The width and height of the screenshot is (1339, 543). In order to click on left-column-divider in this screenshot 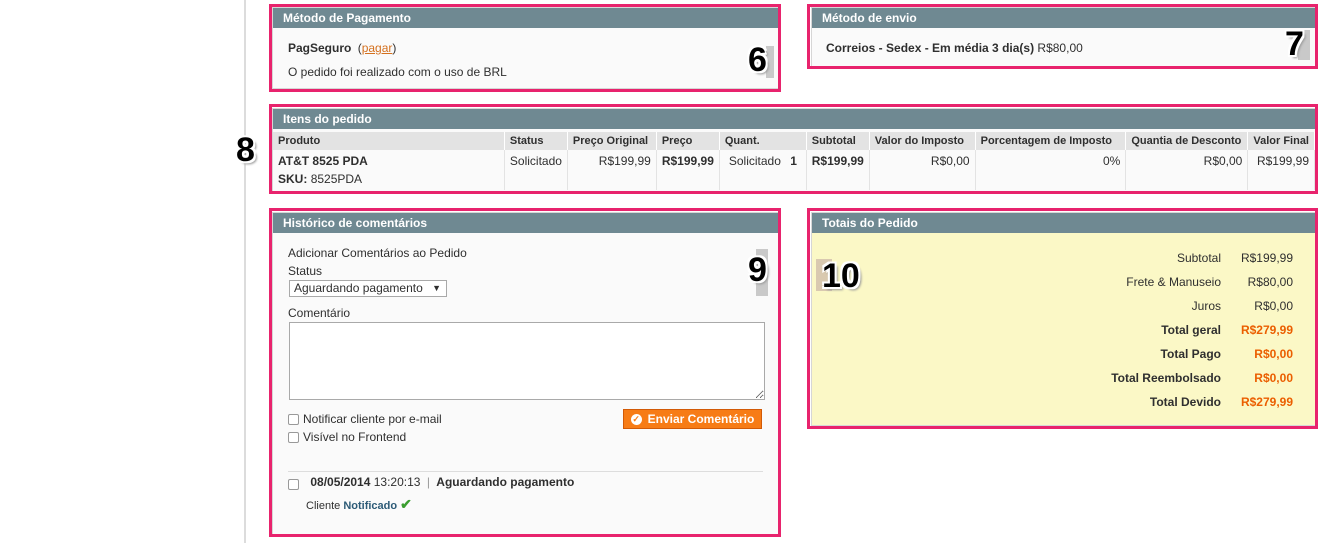, I will do `click(245, 271)`.